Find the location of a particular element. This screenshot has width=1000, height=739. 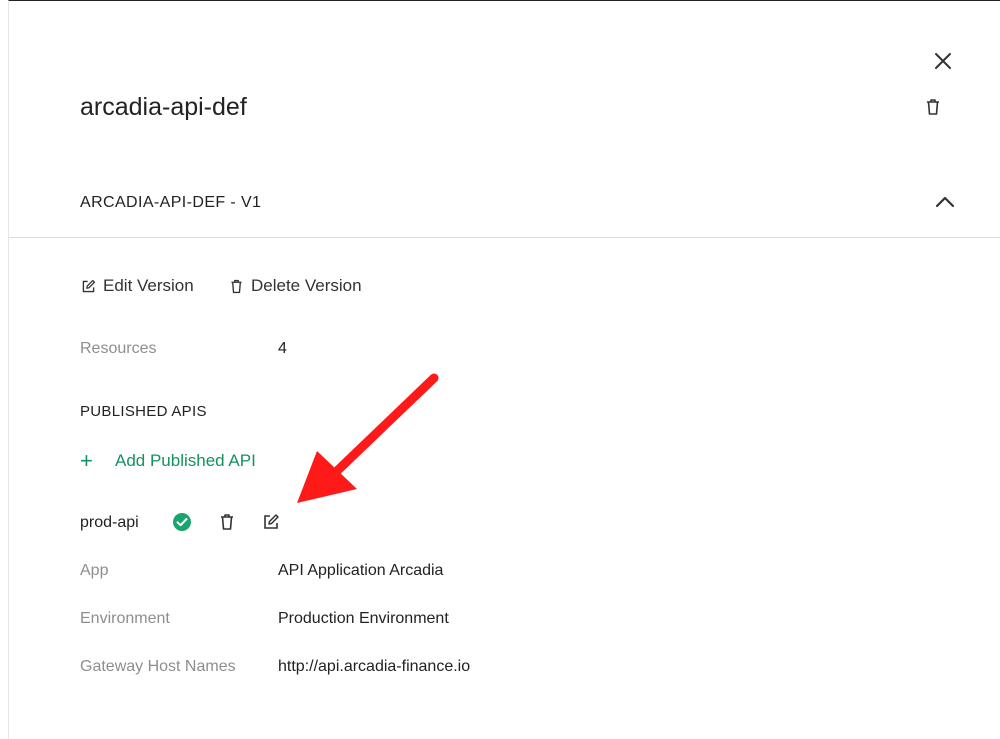

field-value-app: API Application Arcadia is located at coordinates (361, 570).